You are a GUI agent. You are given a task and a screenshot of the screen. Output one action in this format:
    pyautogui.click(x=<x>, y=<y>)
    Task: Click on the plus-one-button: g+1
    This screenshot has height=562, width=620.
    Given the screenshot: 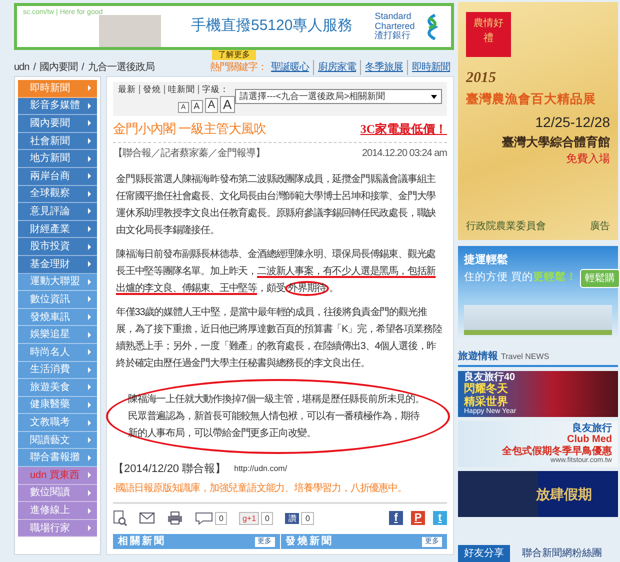 What is the action you would take?
    pyautogui.click(x=249, y=518)
    